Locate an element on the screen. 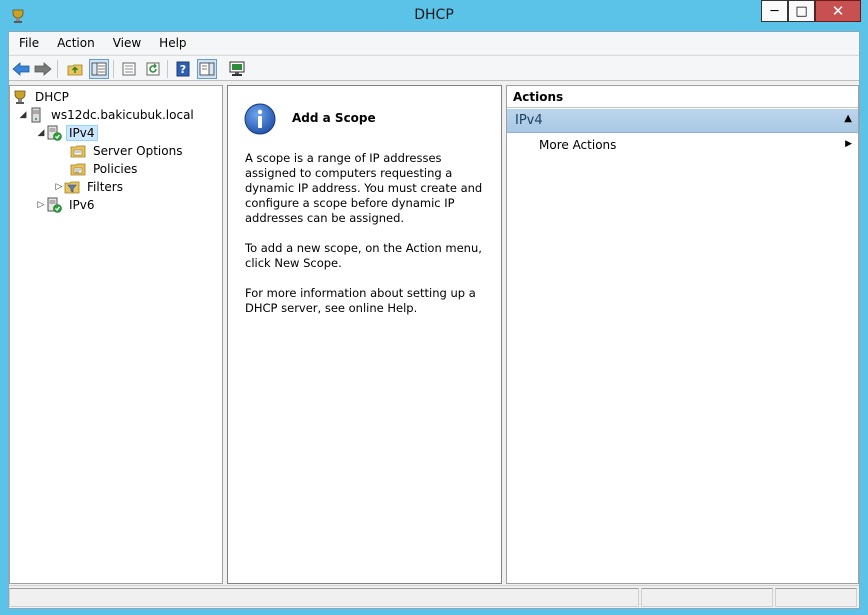 The height and width of the screenshot is (615, 868). menu-view: View is located at coordinates (126, 43).